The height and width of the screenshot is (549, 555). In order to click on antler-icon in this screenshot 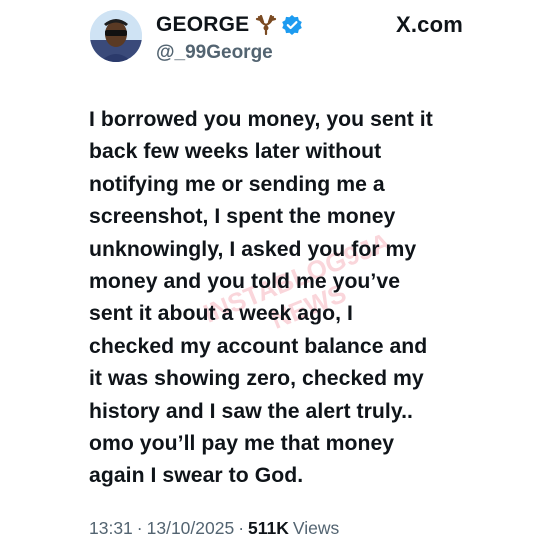, I will do `click(266, 25)`.